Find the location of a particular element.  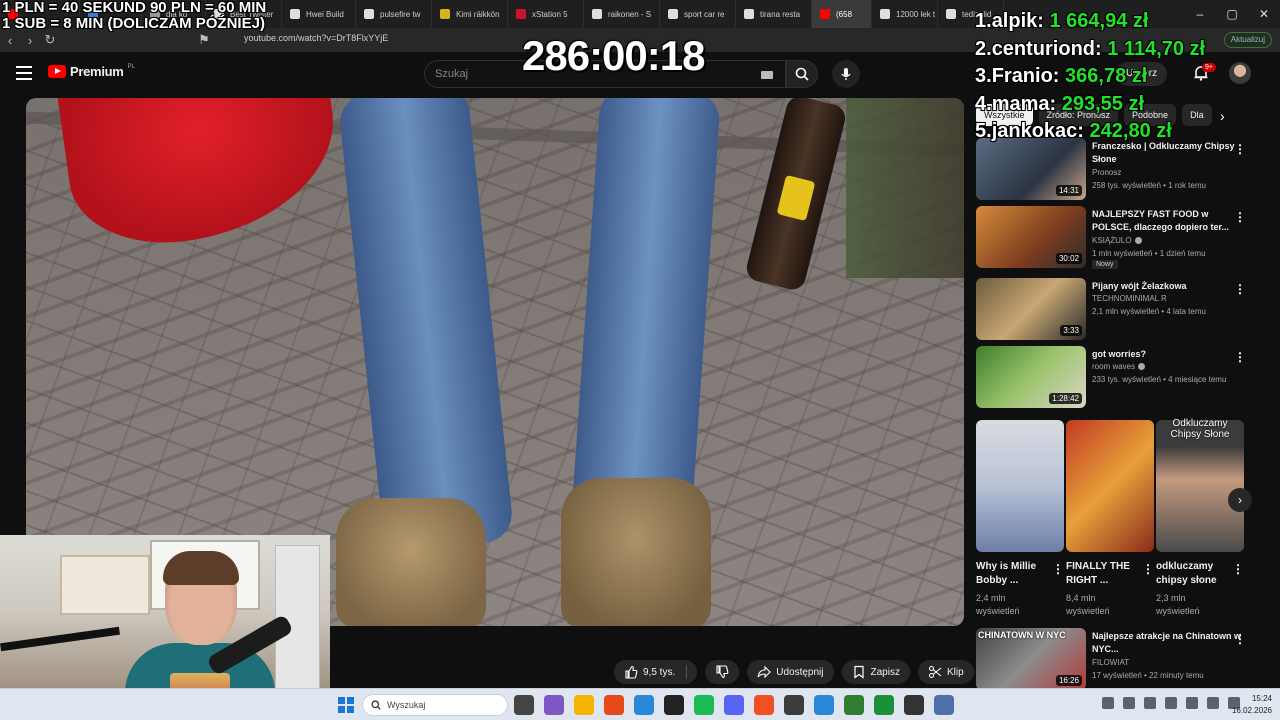

channel-name: Pronosz is located at coordinates (1106, 172).